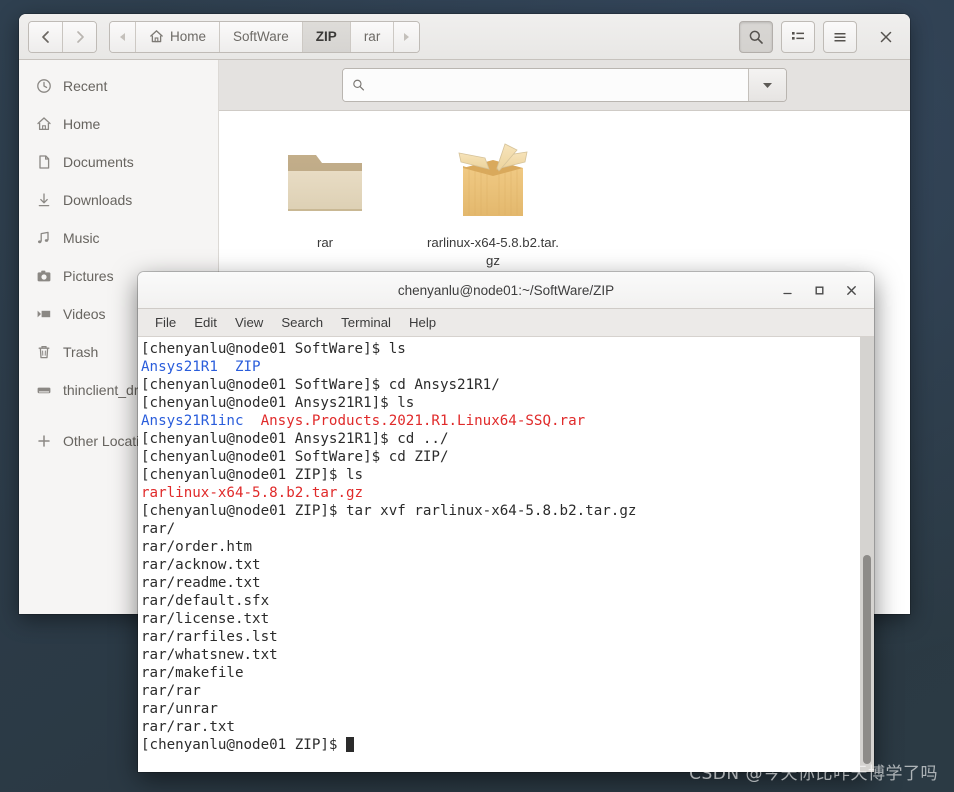  I want to click on sidebar-item-label: Videos, so click(84, 314).